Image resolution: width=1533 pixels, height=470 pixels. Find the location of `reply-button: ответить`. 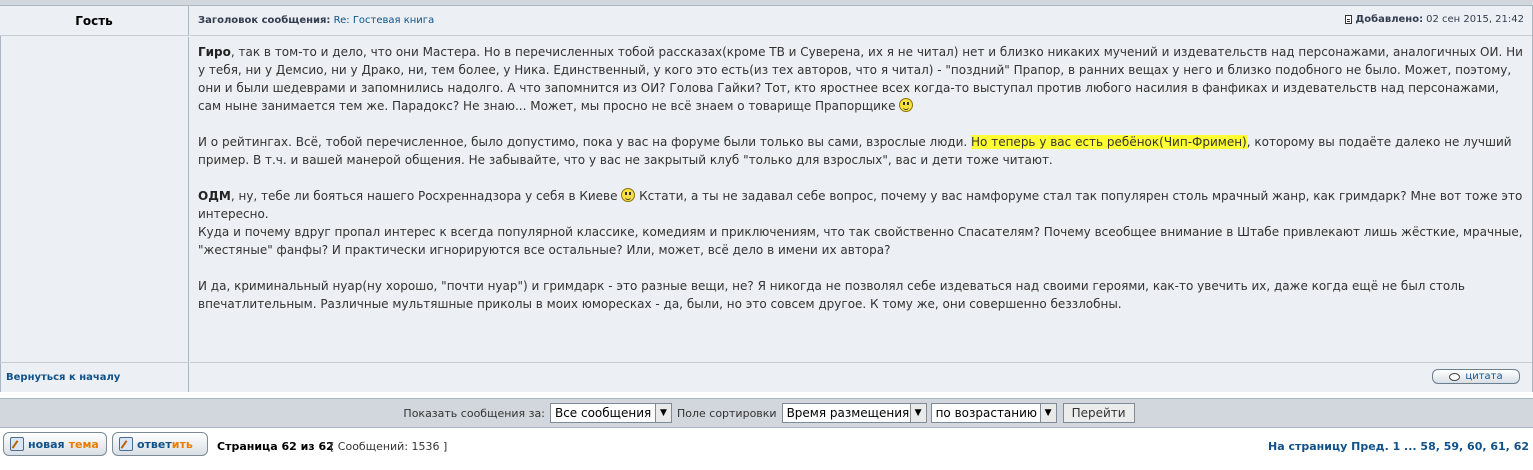

reply-button: ответить is located at coordinates (160, 444).